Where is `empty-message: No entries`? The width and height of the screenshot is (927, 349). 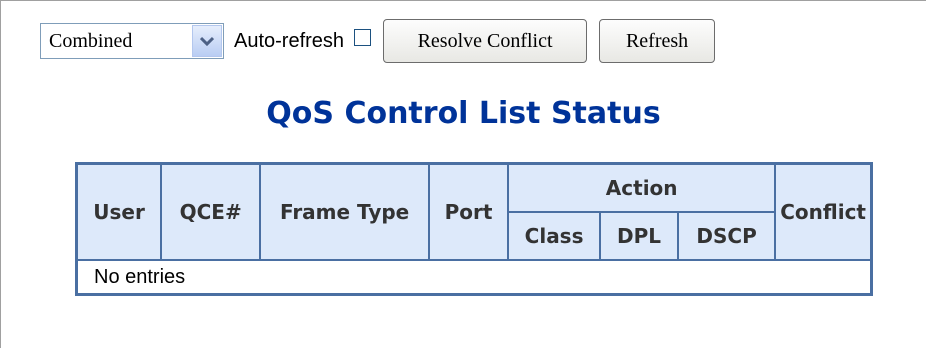 empty-message: No entries is located at coordinates (474, 277).